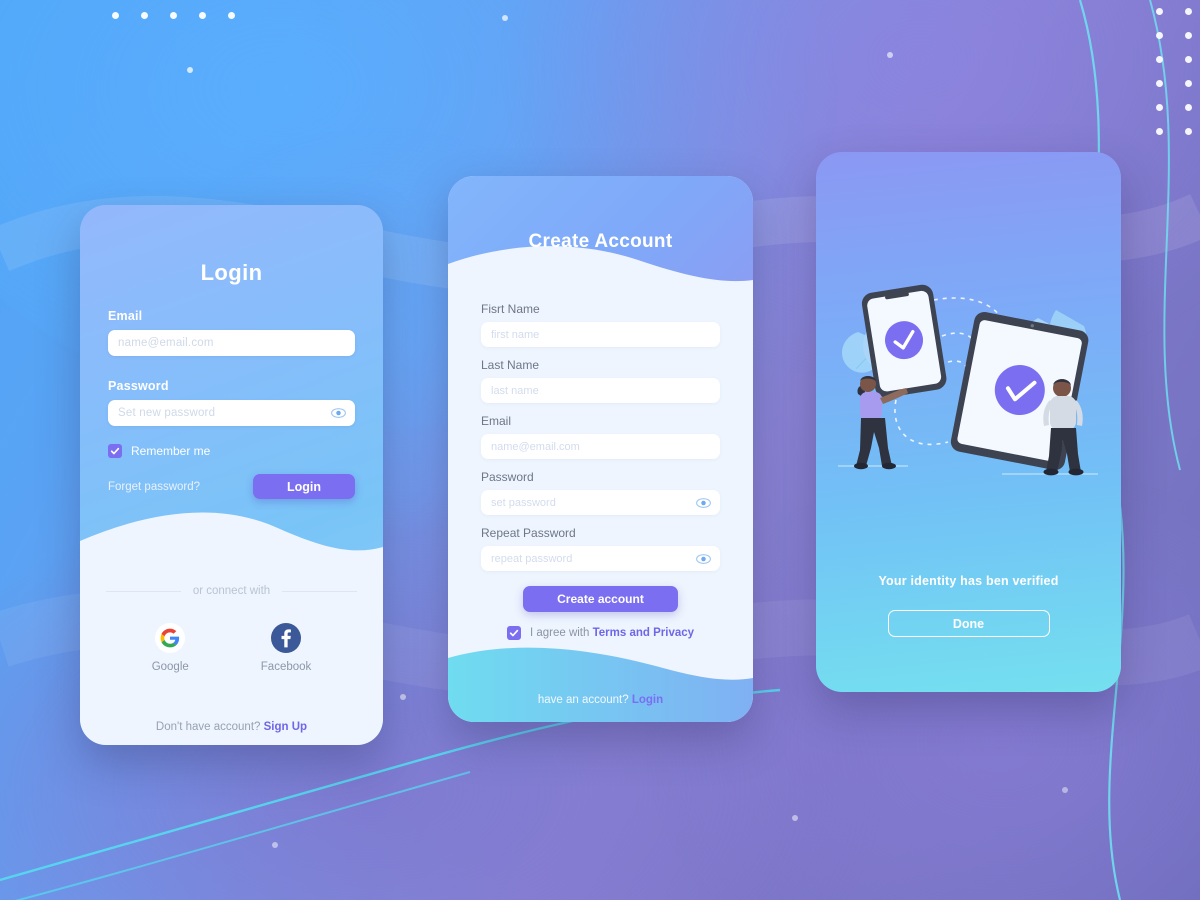  I want to click on password-input: set password, so click(600, 502).